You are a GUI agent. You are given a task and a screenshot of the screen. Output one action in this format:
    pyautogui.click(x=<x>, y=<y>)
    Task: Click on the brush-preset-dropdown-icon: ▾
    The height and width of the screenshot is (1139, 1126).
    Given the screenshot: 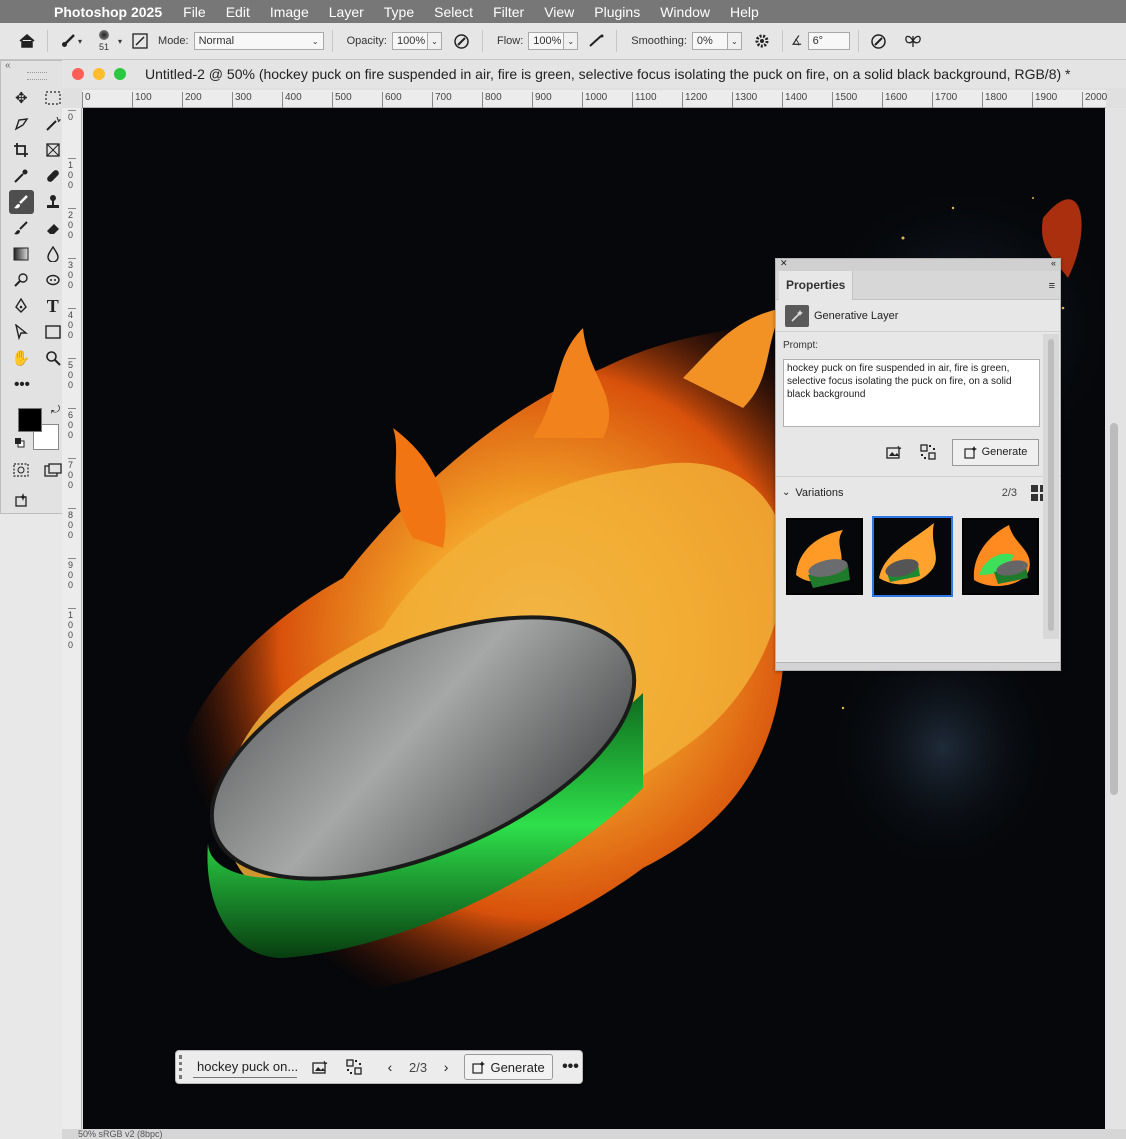 What is the action you would take?
    pyautogui.click(x=80, y=41)
    